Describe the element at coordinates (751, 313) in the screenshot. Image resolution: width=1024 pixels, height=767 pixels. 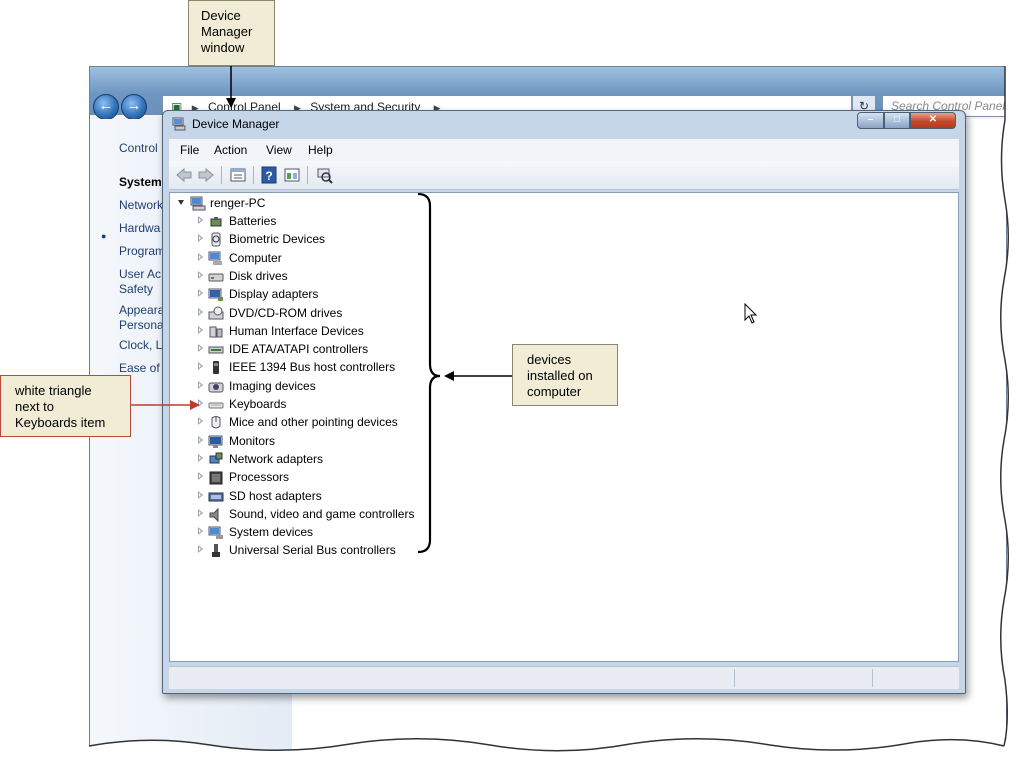
I see `mouse-cursor-icon` at that location.